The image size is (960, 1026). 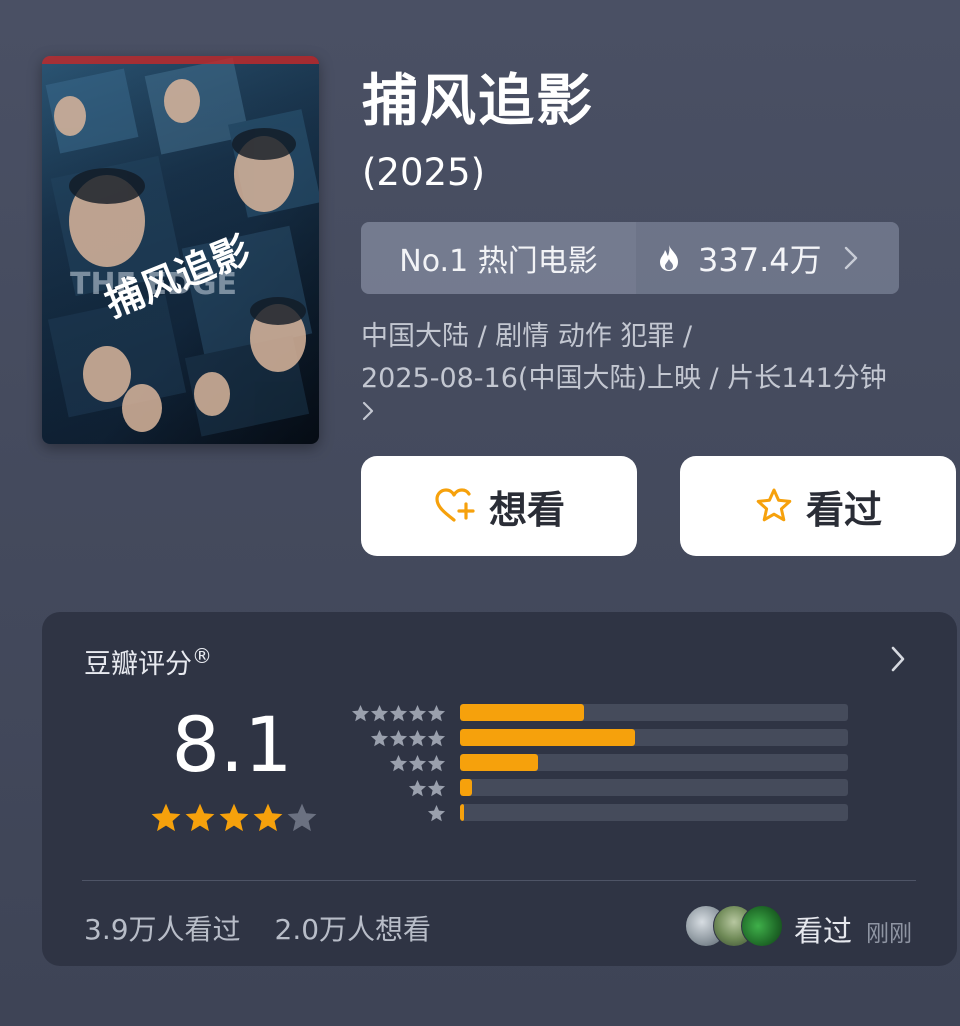 I want to click on want-label: 想看, so click(x=526, y=509).